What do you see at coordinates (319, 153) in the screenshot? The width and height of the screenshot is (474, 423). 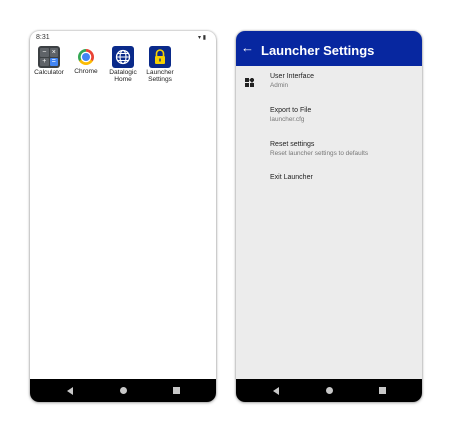 I see `setting-subtitle: Reset launcher settings to defaults` at bounding box center [319, 153].